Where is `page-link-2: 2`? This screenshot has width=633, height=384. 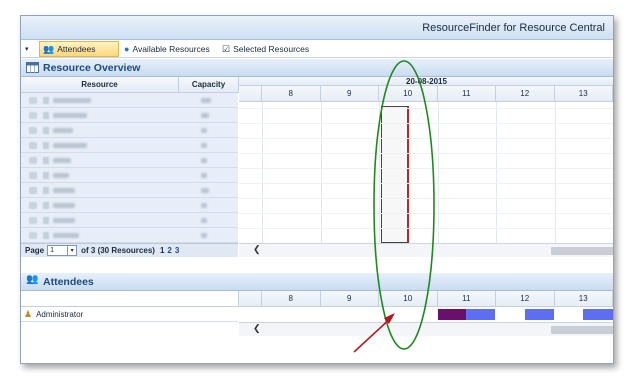
page-link-2: 2 is located at coordinates (169, 250).